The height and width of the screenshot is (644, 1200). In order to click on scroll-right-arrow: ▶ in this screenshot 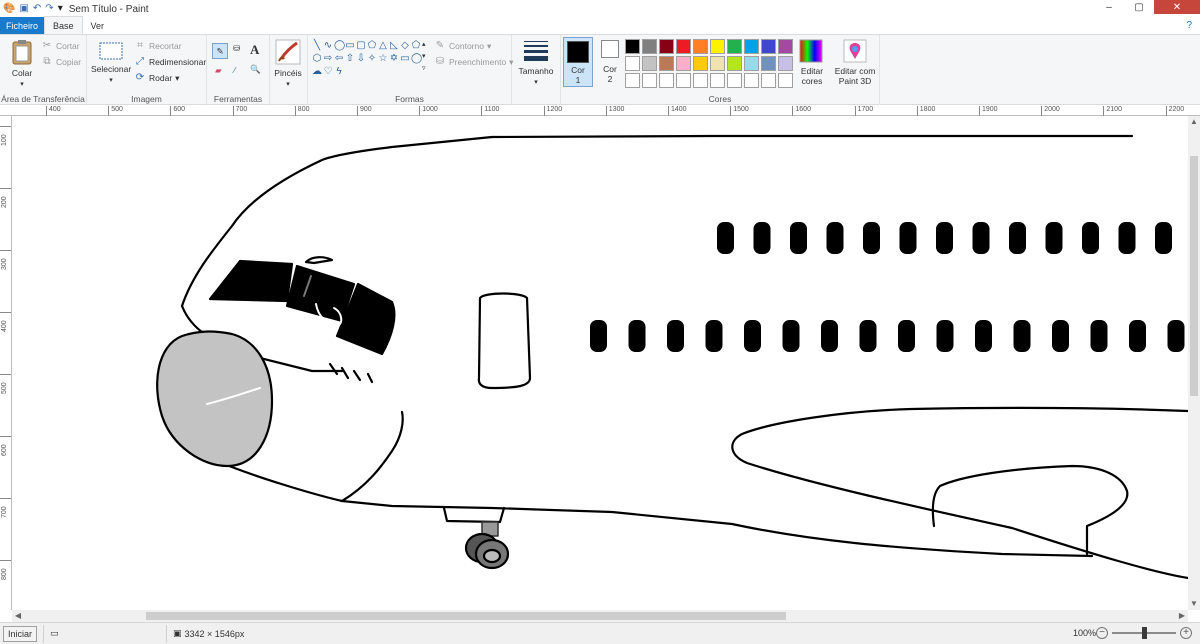, I will do `click(1182, 616)`.